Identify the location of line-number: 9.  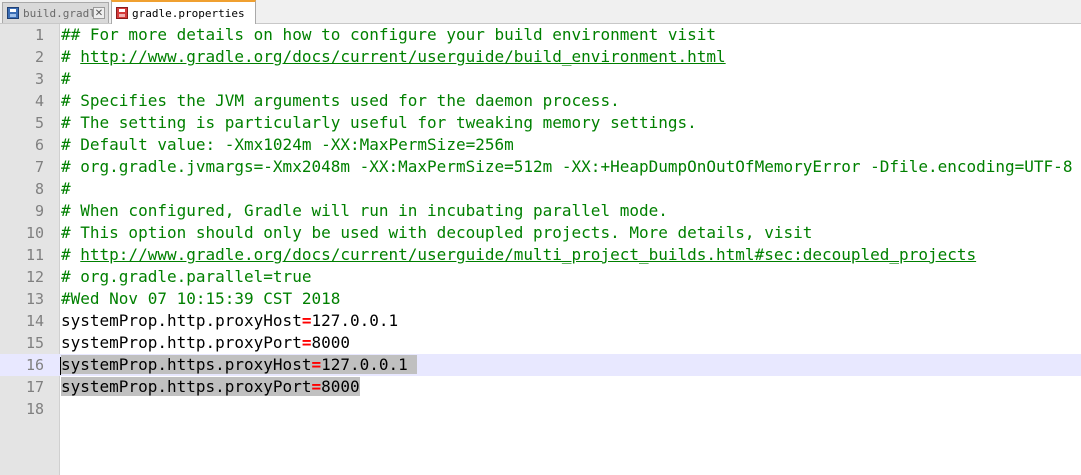
(39, 211).